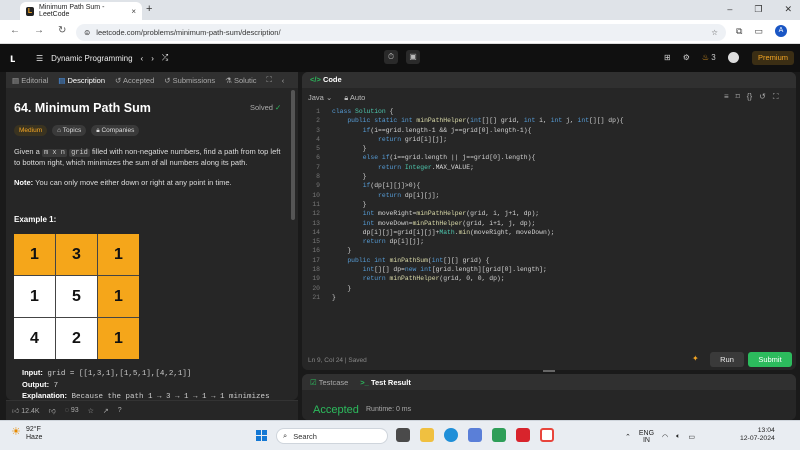 This screenshot has height=450, width=800. I want to click on maximize-icon: ❐, so click(758, 9).